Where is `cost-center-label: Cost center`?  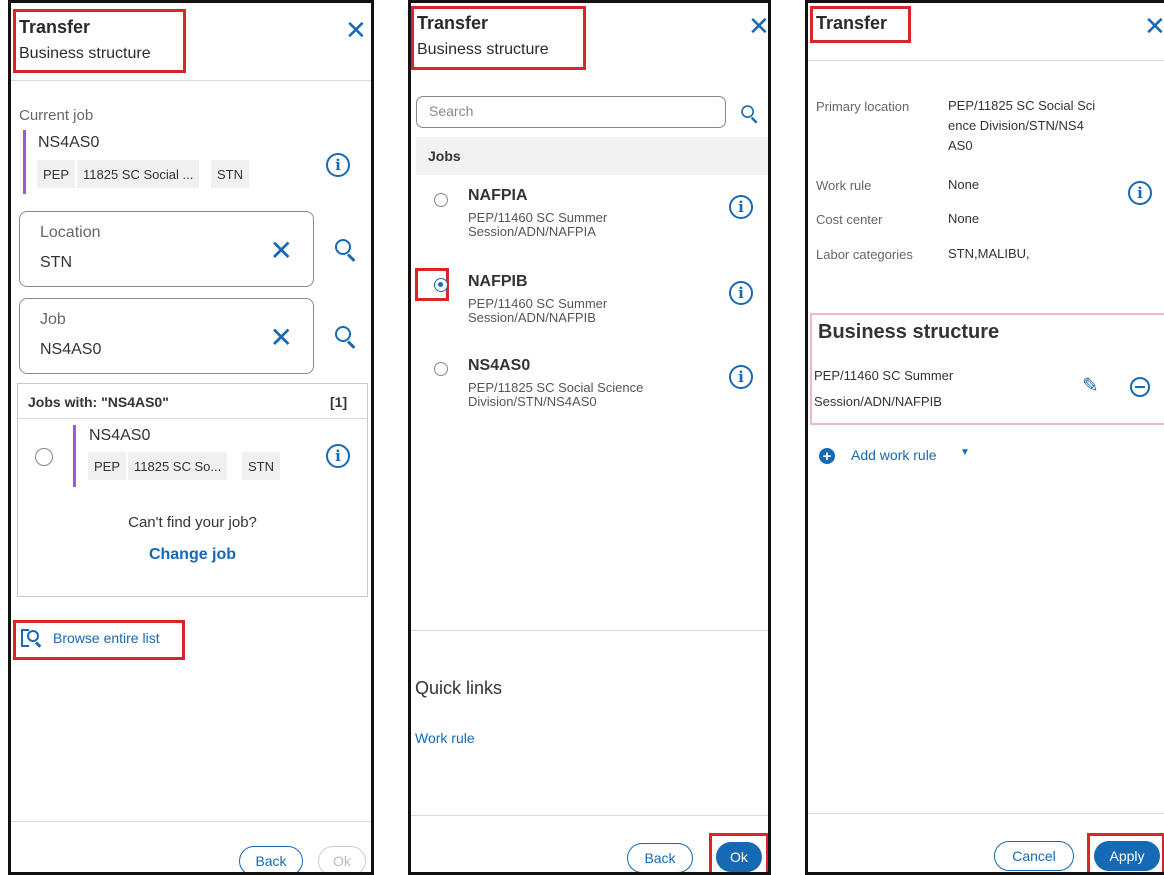 cost-center-label: Cost center is located at coordinates (849, 219).